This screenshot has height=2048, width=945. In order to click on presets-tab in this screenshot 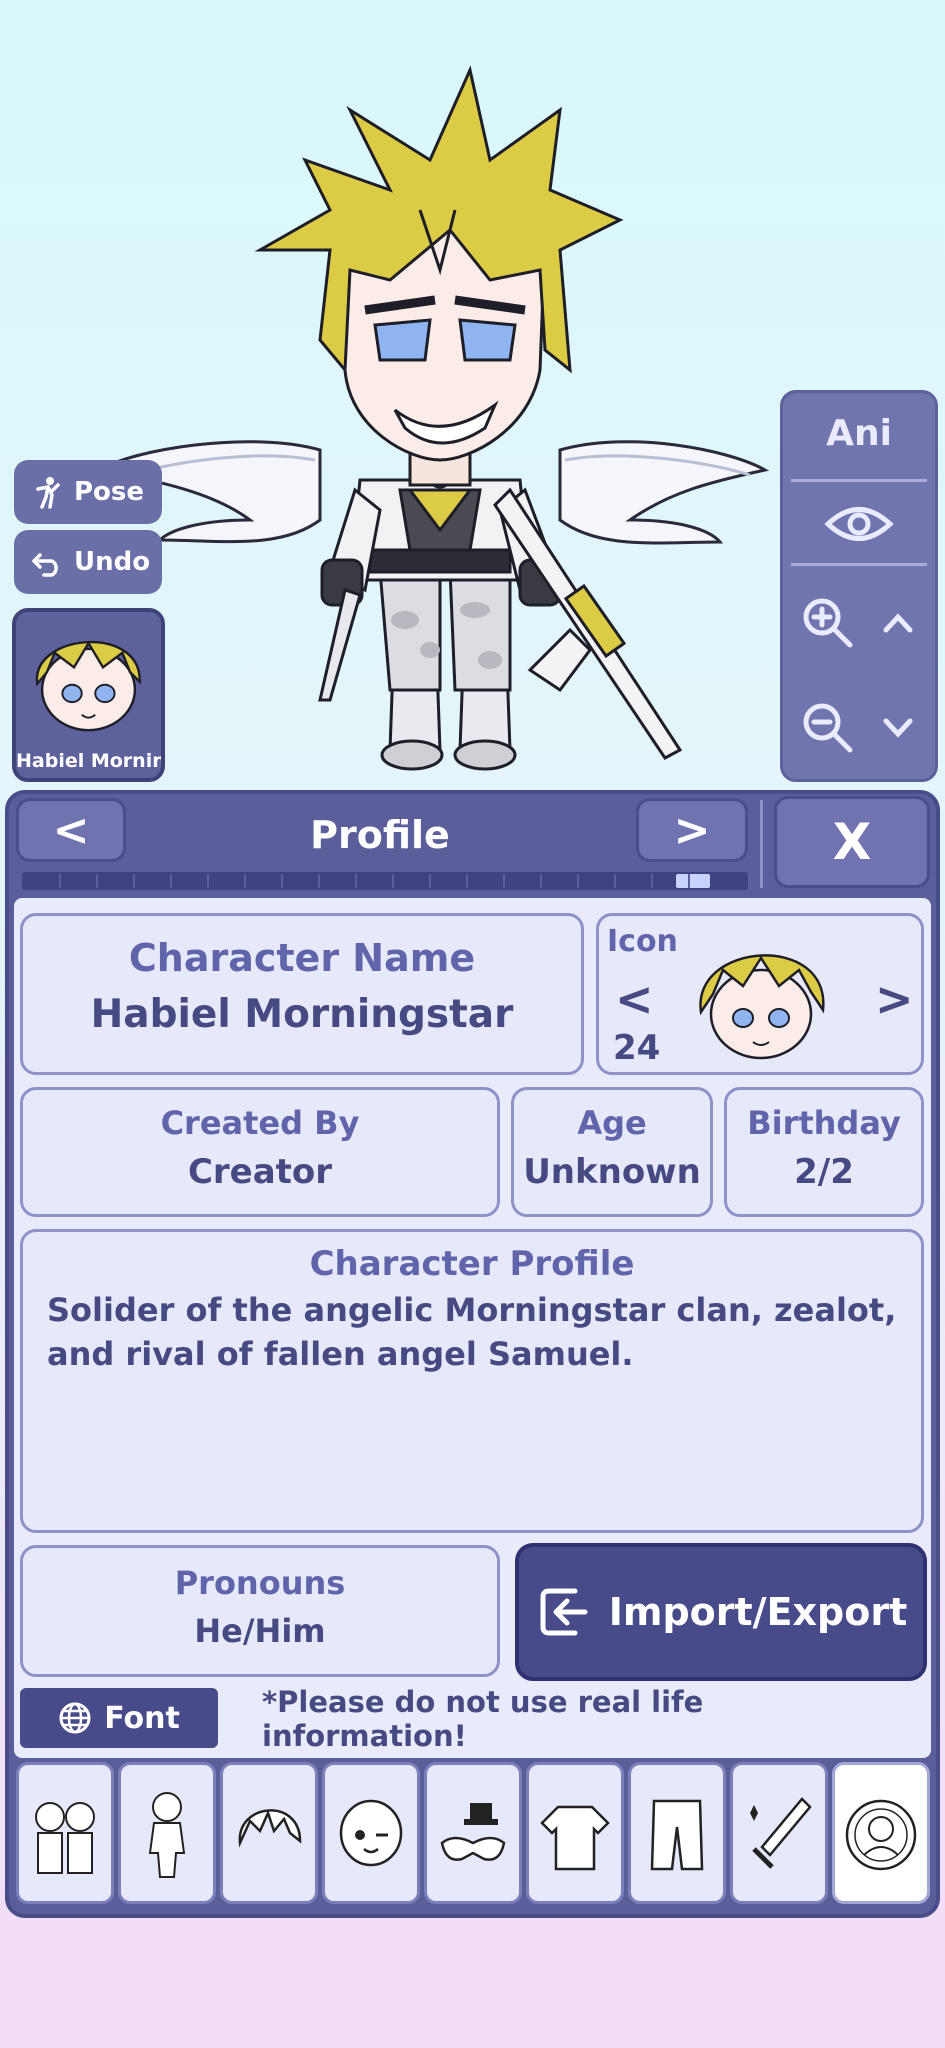, I will do `click(65, 1833)`.